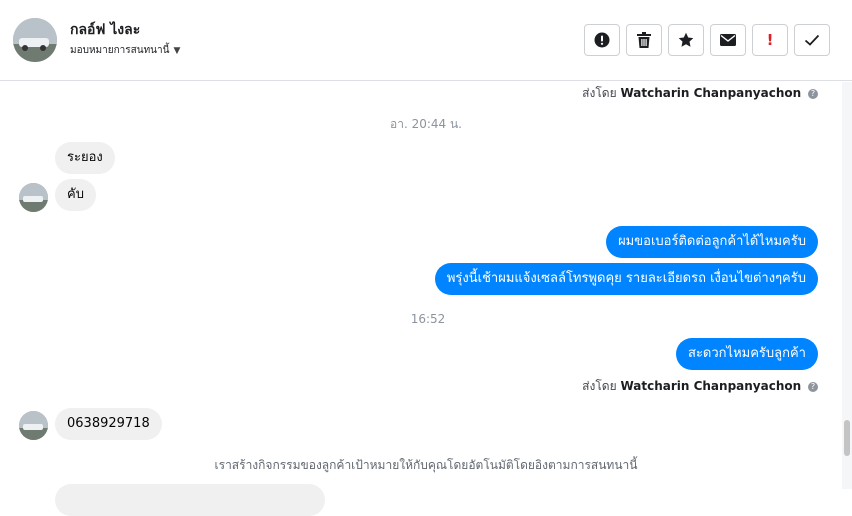  What do you see at coordinates (120, 50) in the screenshot?
I see `assign-label: มอบหมายการสนทนานี้` at bounding box center [120, 50].